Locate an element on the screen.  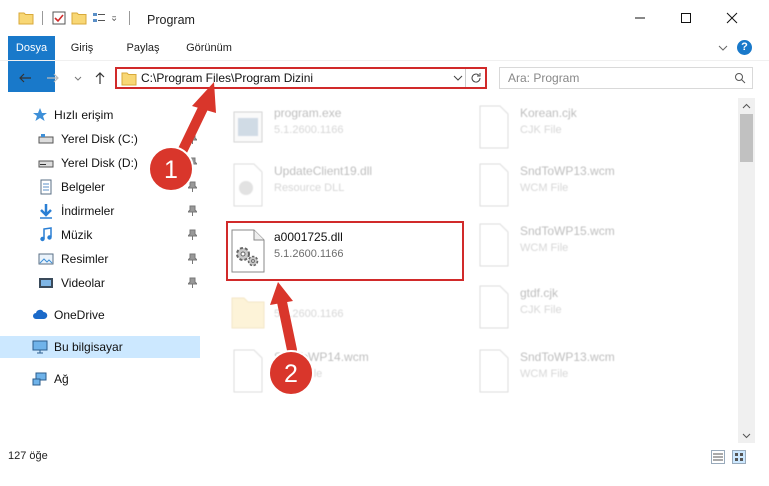
tab-giris: Giriş is located at coordinates (82, 48).